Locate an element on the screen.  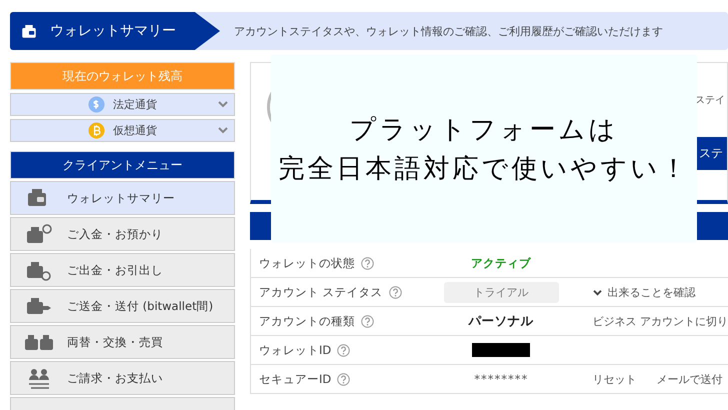
menu-label: ご入金・お預かり is located at coordinates (115, 234).